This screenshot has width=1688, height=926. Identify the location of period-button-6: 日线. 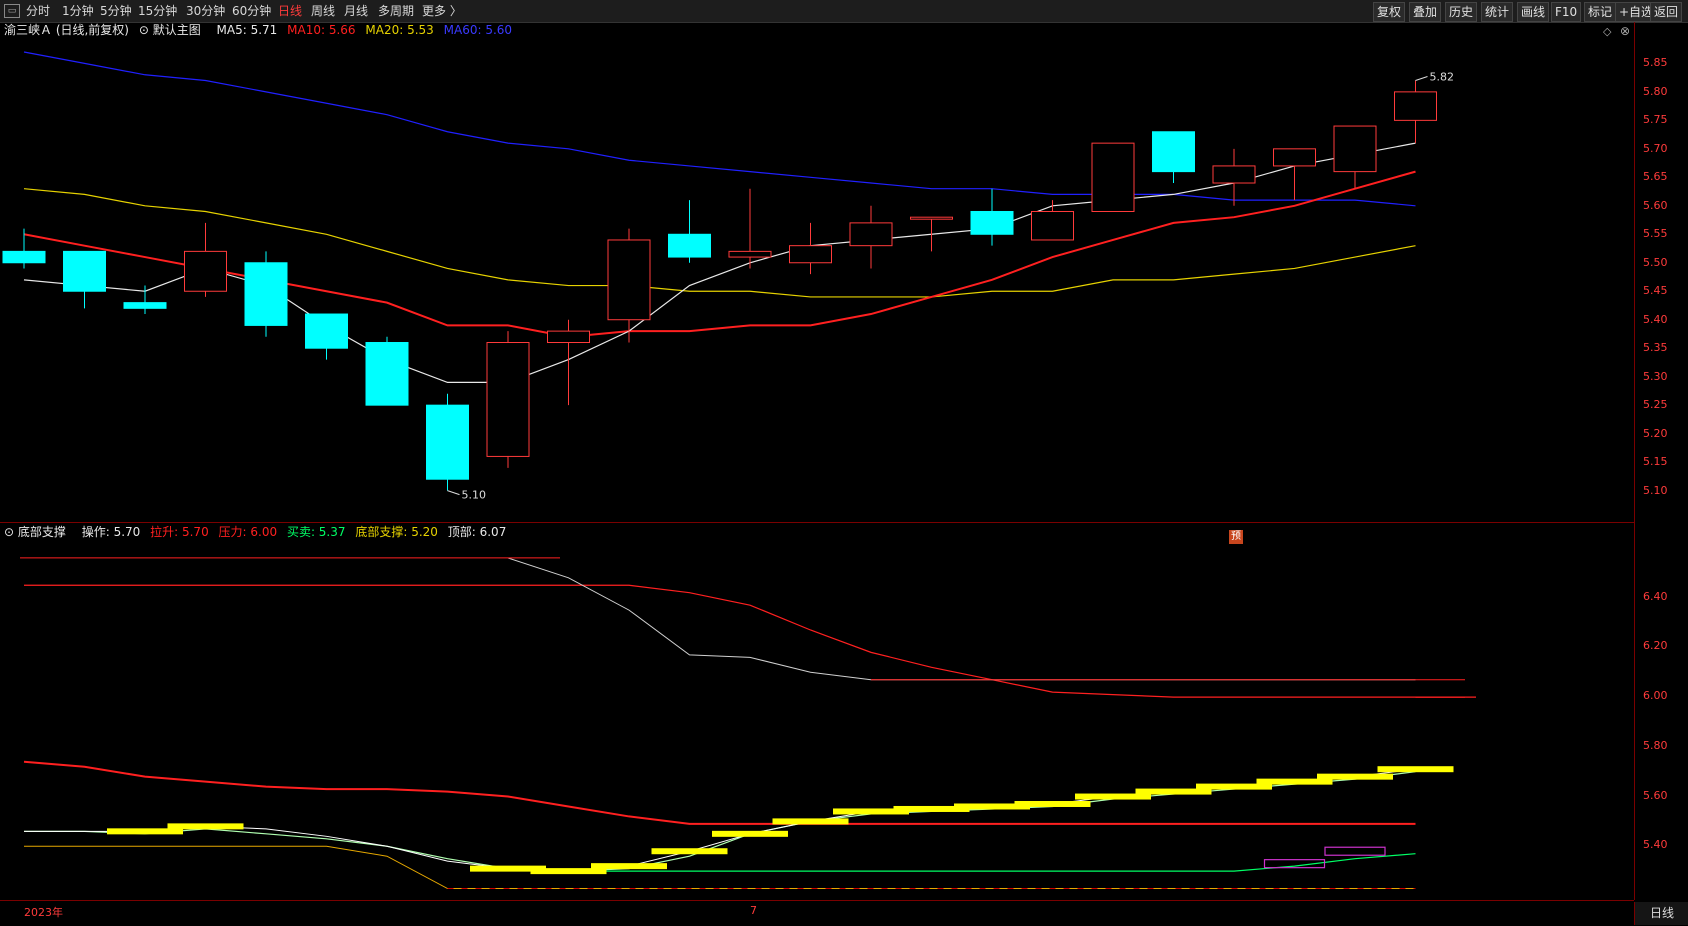
(290, 11).